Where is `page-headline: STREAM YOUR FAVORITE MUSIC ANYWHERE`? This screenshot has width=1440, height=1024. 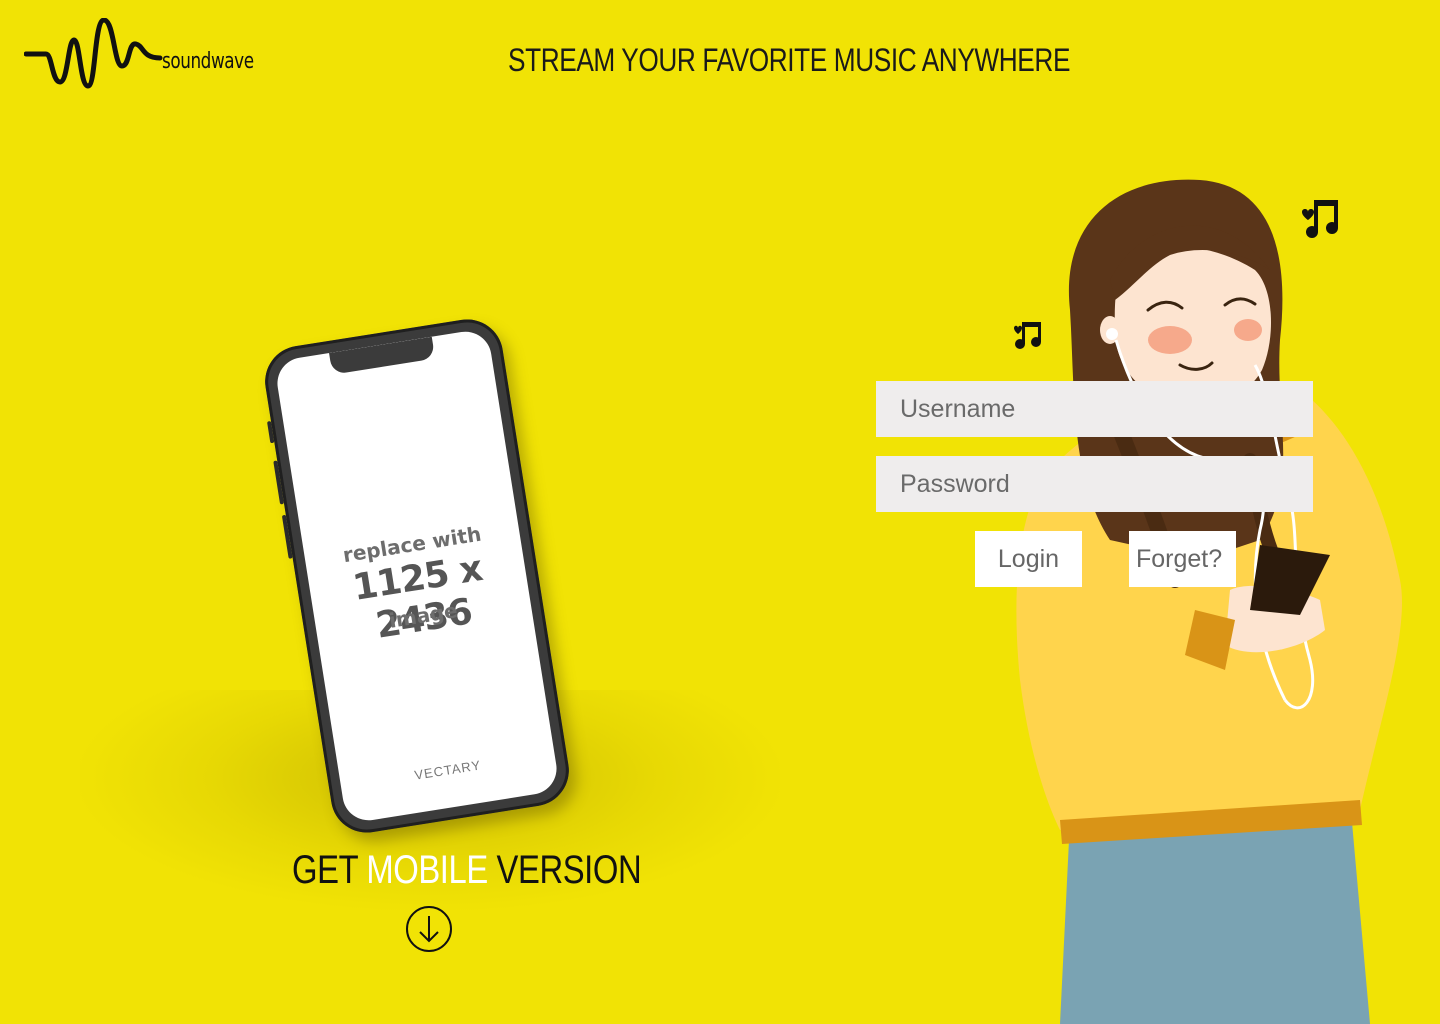 page-headline: STREAM YOUR FAVORITE MUSIC ANYWHERE is located at coordinates (789, 60).